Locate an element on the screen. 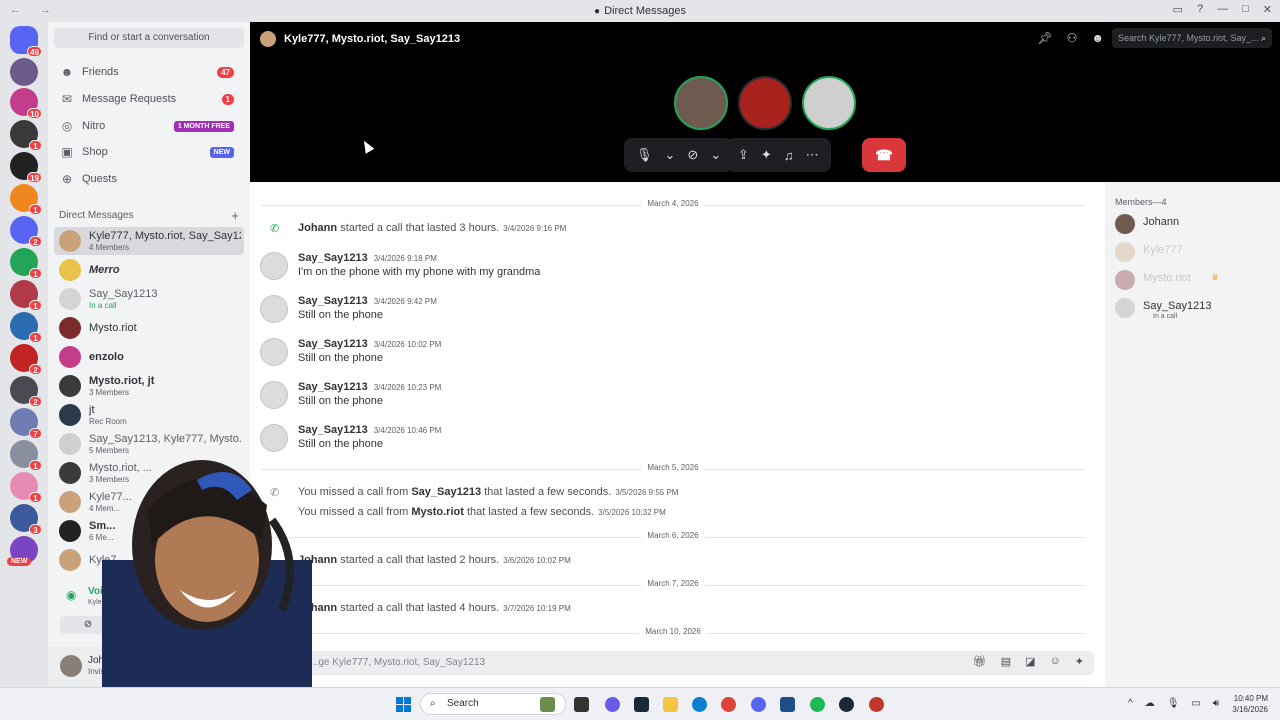 This screenshot has height=720, width=1280. gif-icon: ▤ is located at coordinates (1006, 661).